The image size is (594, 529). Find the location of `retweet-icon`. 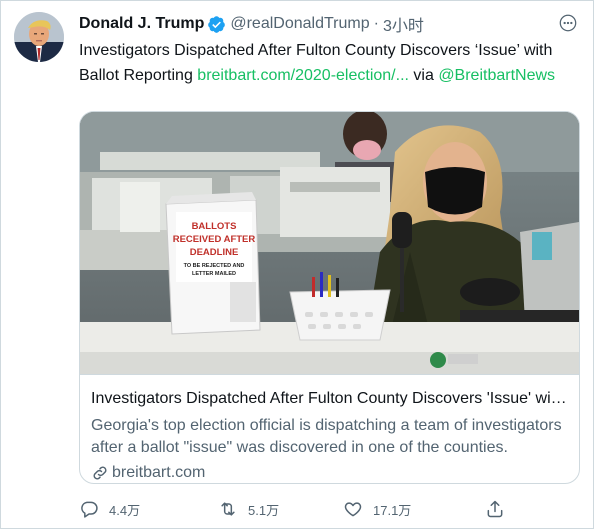

retweet-icon is located at coordinates (228, 509).